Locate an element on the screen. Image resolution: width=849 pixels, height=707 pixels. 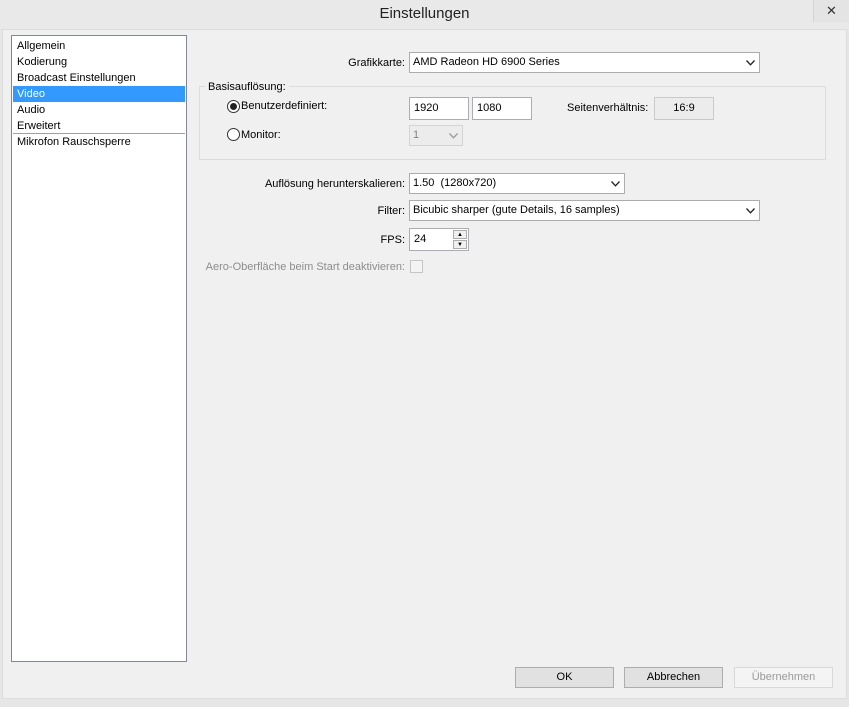
fps-label: FPS: is located at coordinates (392, 240).